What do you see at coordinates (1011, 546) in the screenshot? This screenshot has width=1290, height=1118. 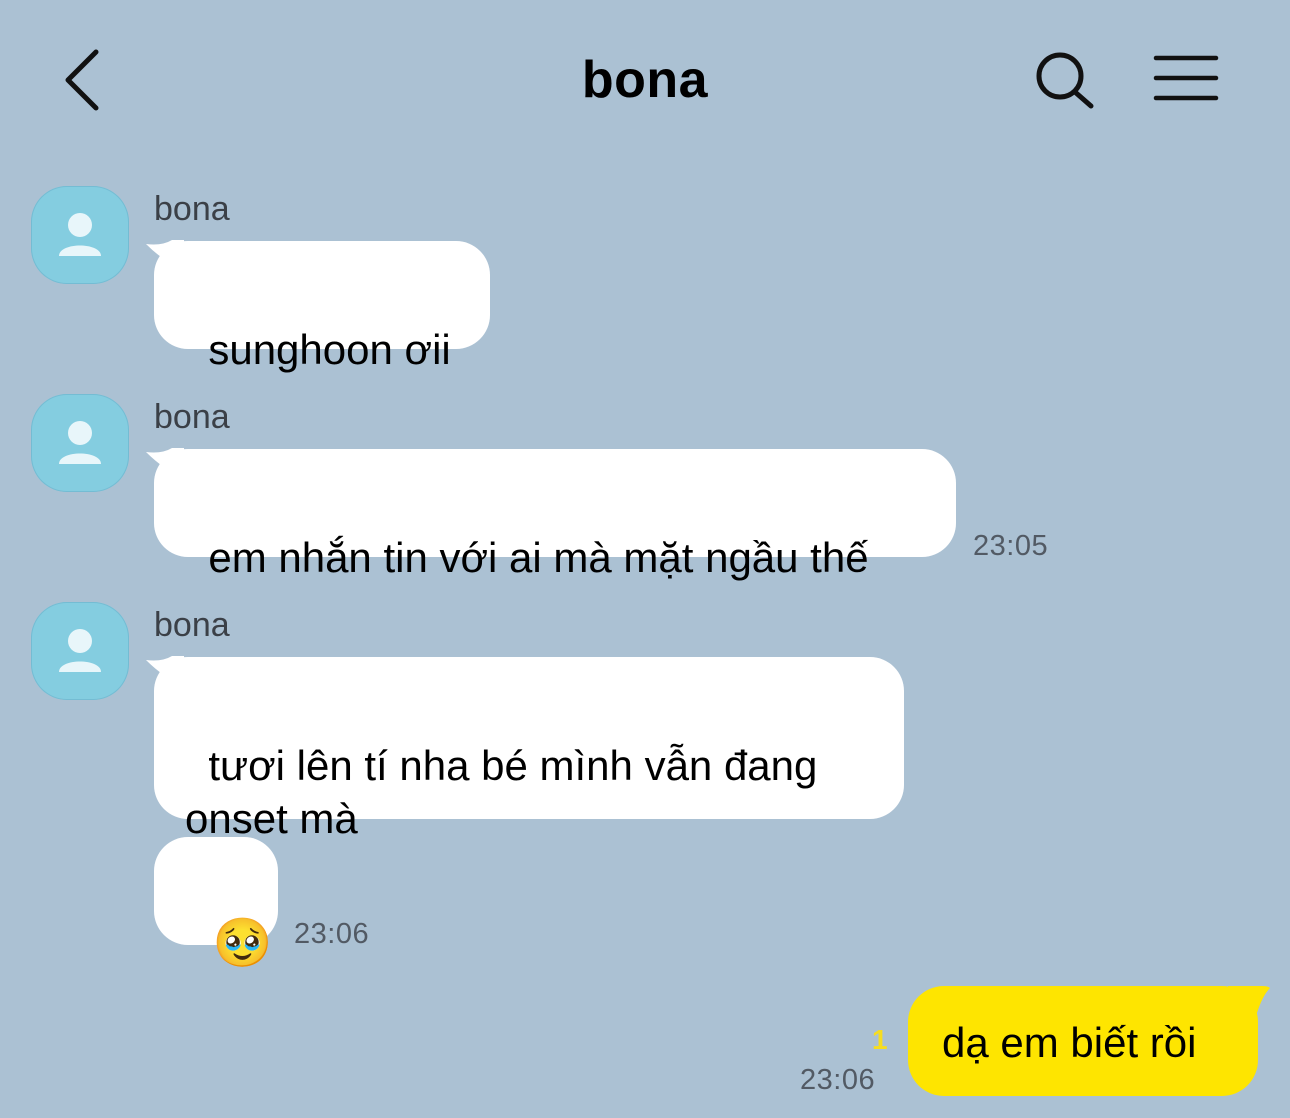 I see `message-time: 23:05` at bounding box center [1011, 546].